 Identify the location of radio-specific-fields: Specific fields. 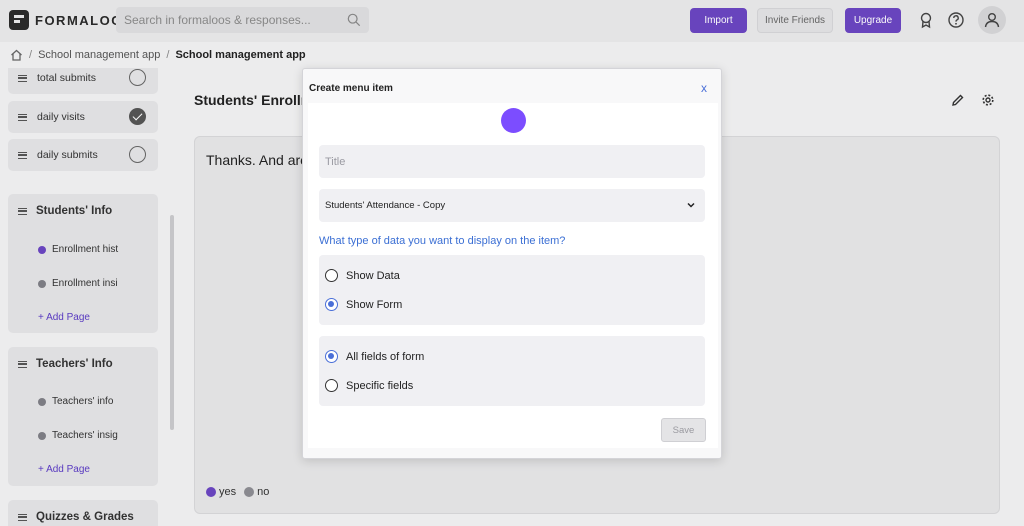
(369, 385).